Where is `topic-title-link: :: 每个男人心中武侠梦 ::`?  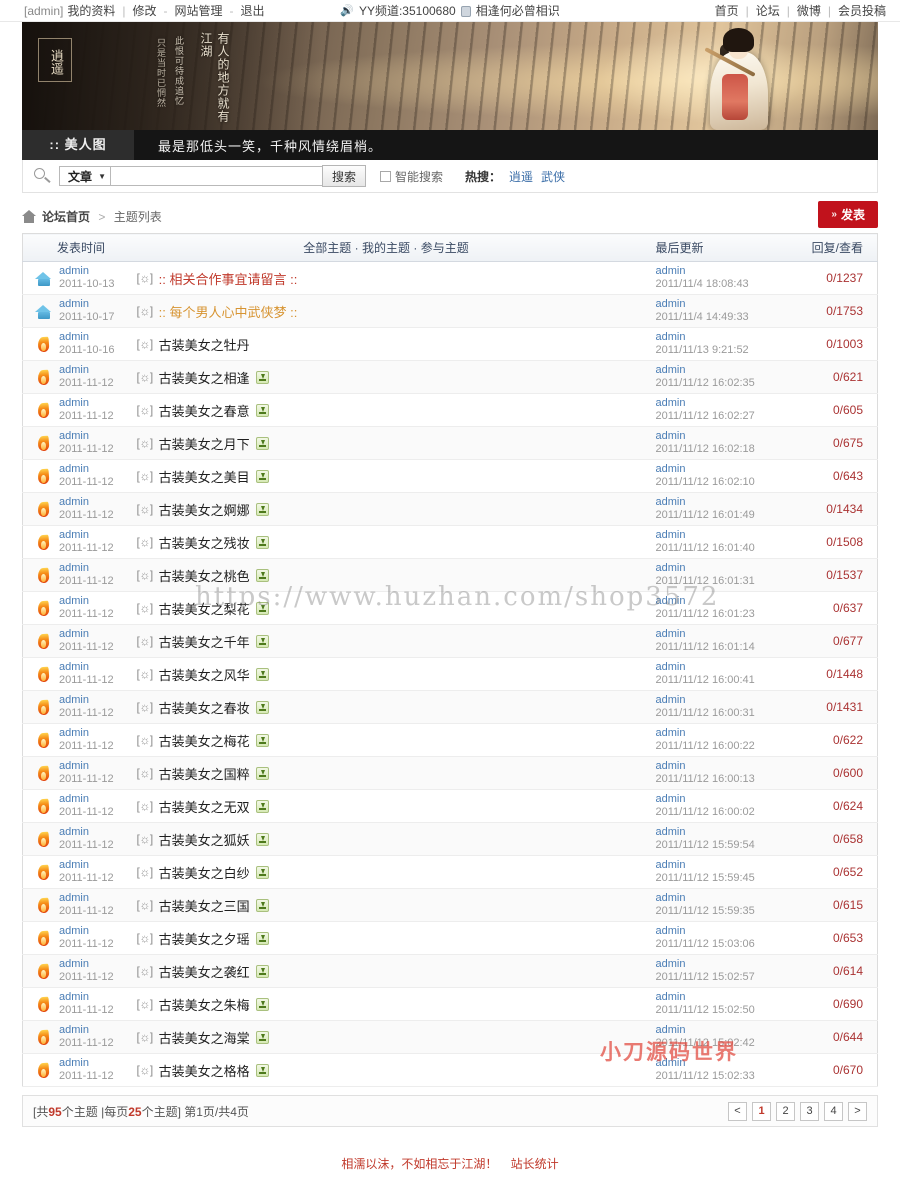
topic-title-link: :: 每个男人心中武侠梦 :: is located at coordinates (228, 311).